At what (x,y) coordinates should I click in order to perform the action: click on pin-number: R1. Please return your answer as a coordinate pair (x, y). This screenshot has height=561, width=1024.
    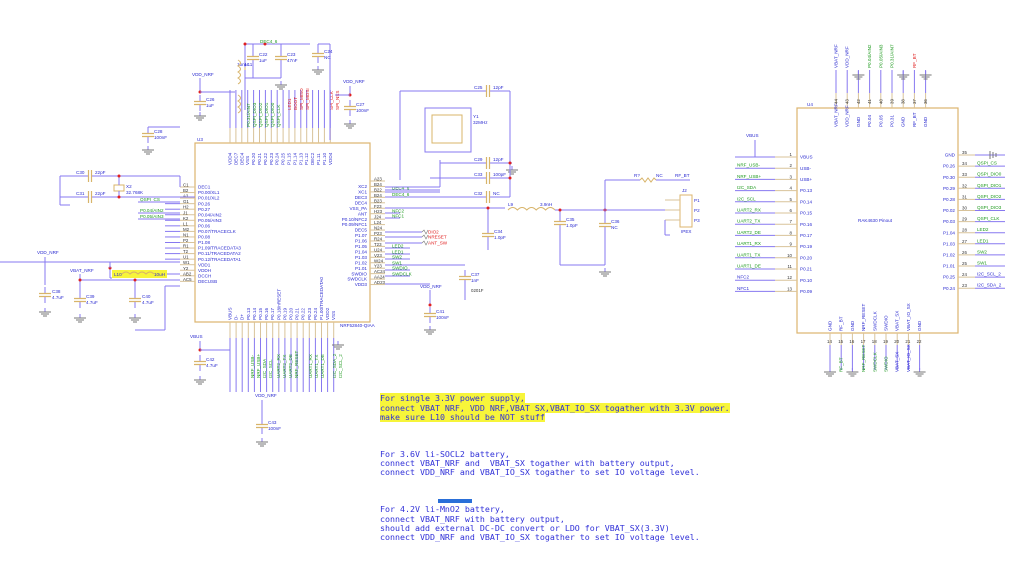
    Looking at the image, I should click on (186, 246).